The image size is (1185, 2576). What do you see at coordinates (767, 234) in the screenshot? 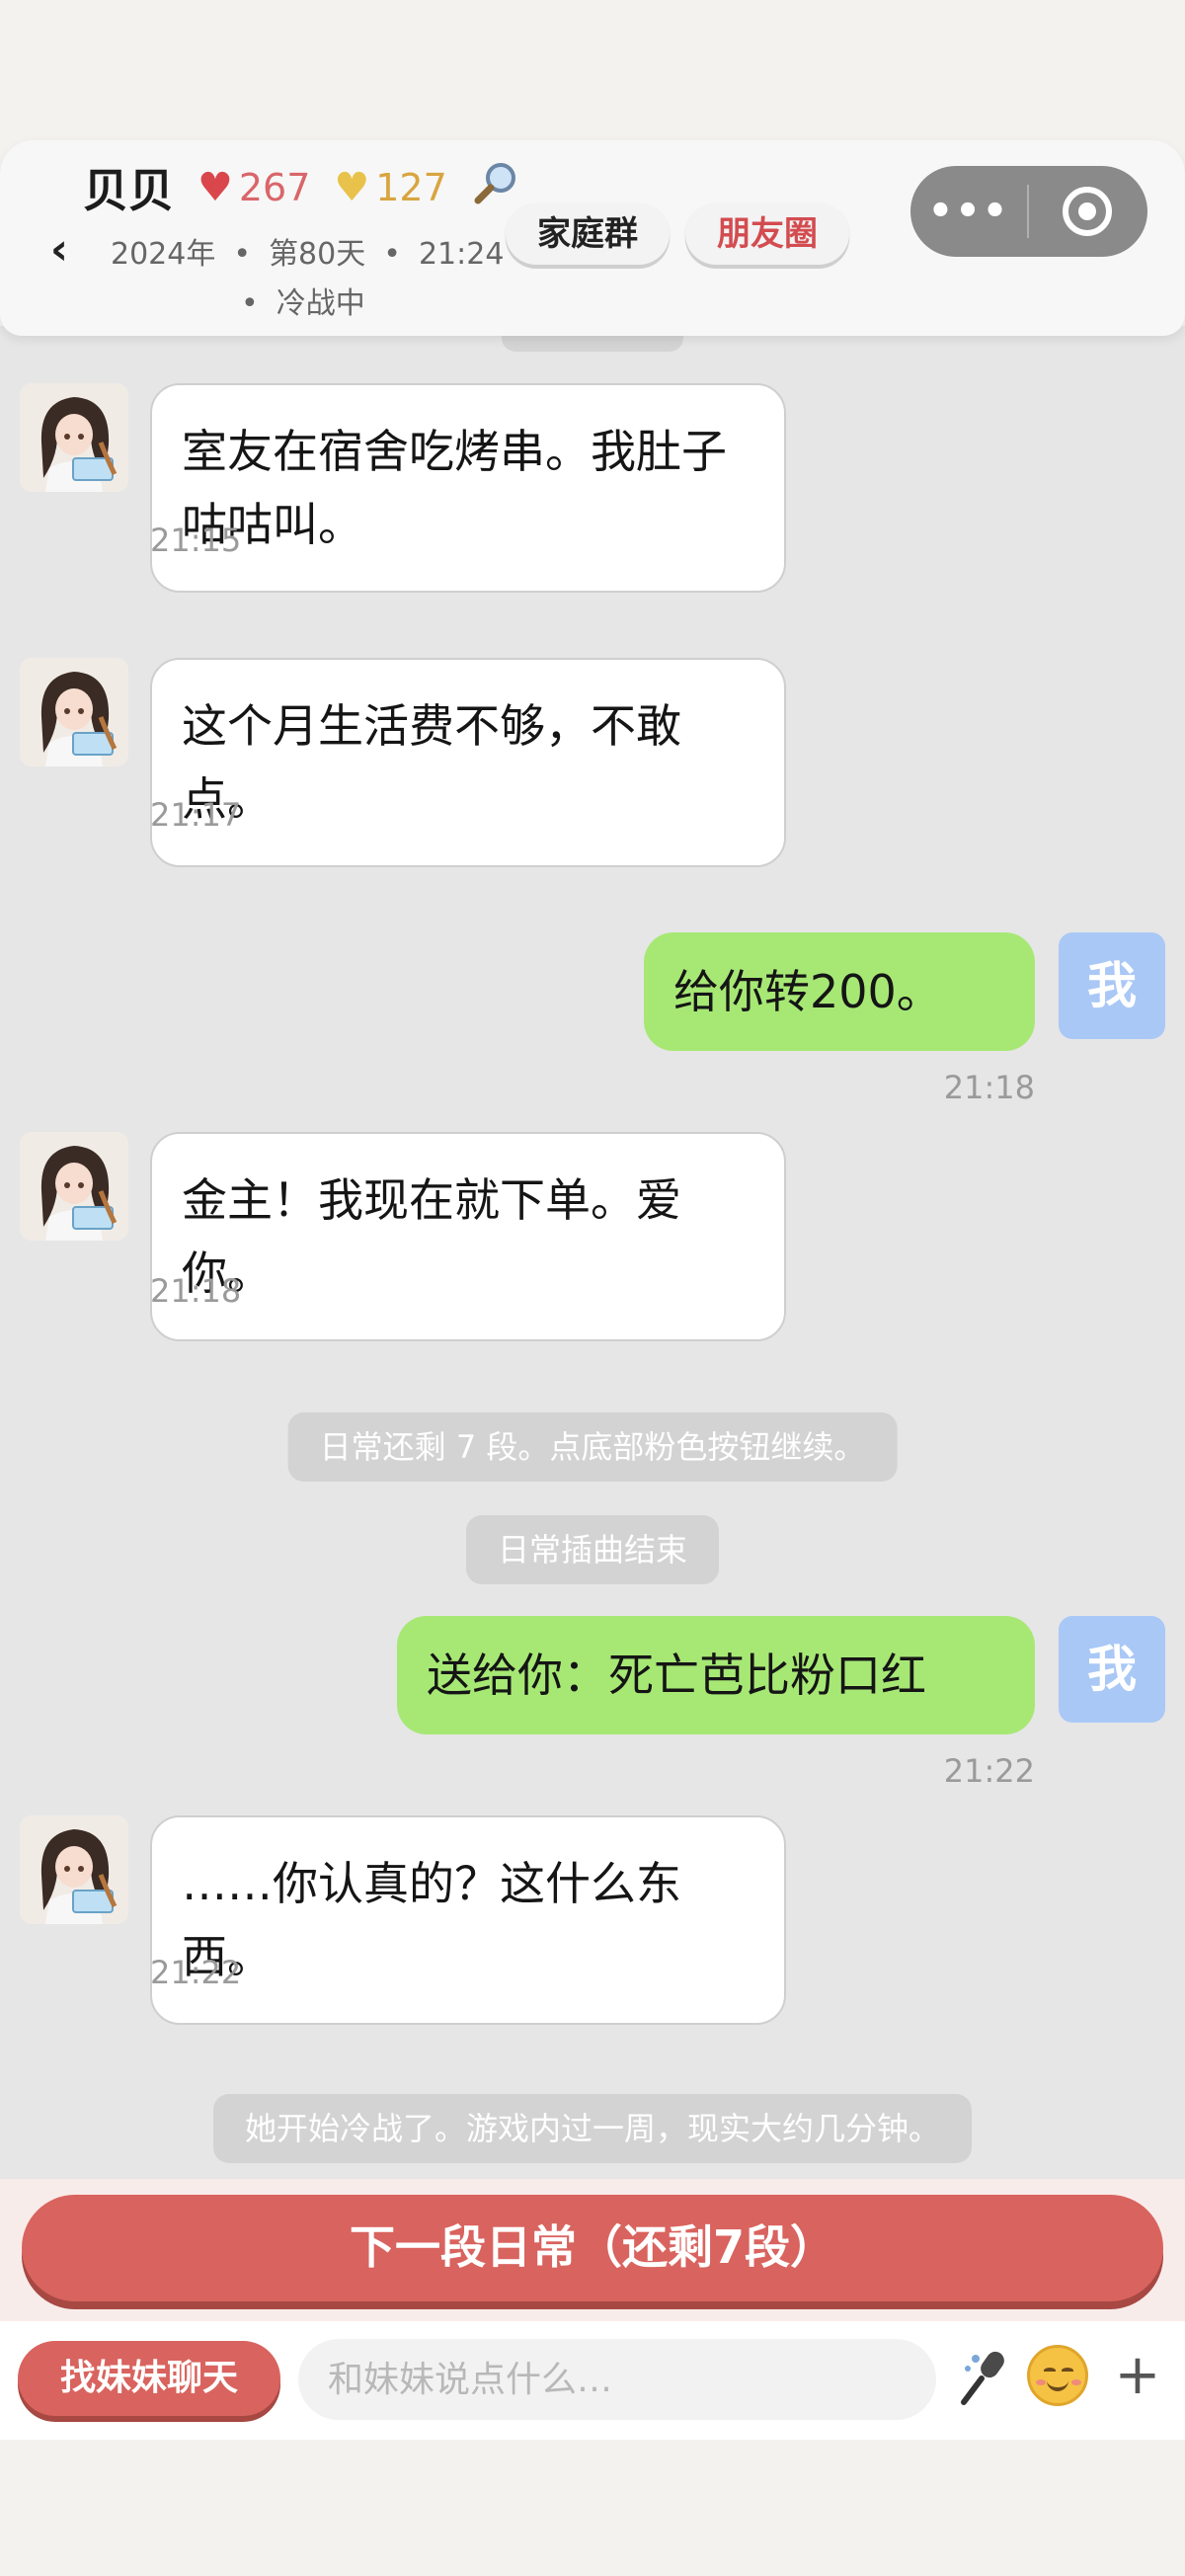
I see `moments-button: 朋友圈` at bounding box center [767, 234].